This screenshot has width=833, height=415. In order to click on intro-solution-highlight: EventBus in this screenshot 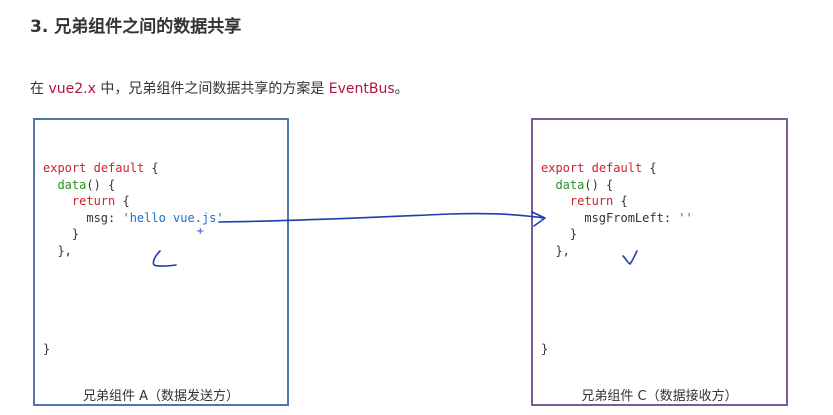, I will do `click(361, 89)`.